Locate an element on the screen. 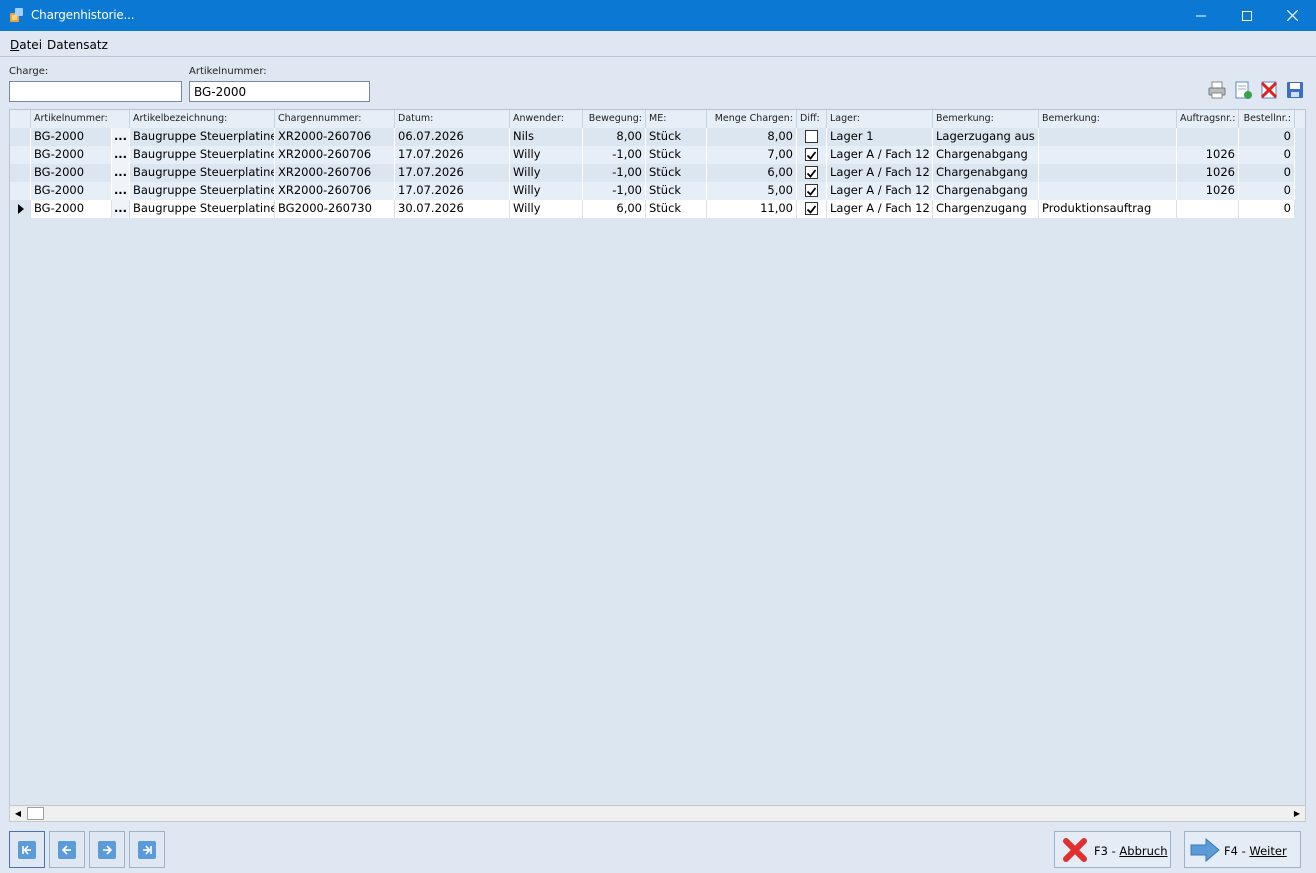 The image size is (1316, 873). cell-charge-quantity: 6,00 is located at coordinates (752, 173).